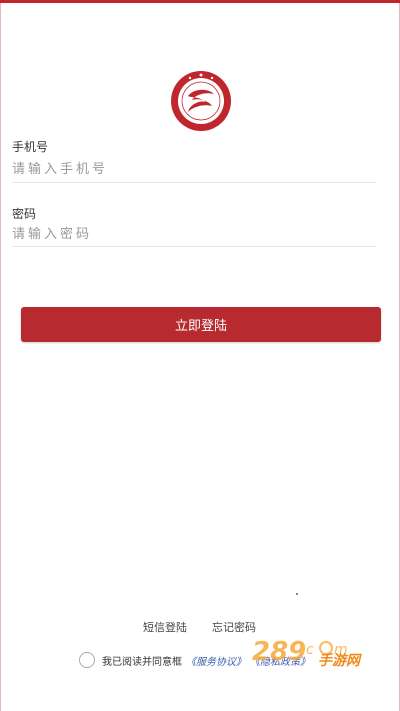 Image resolution: width=400 pixels, height=711 pixels. I want to click on phone-input, so click(194, 169).